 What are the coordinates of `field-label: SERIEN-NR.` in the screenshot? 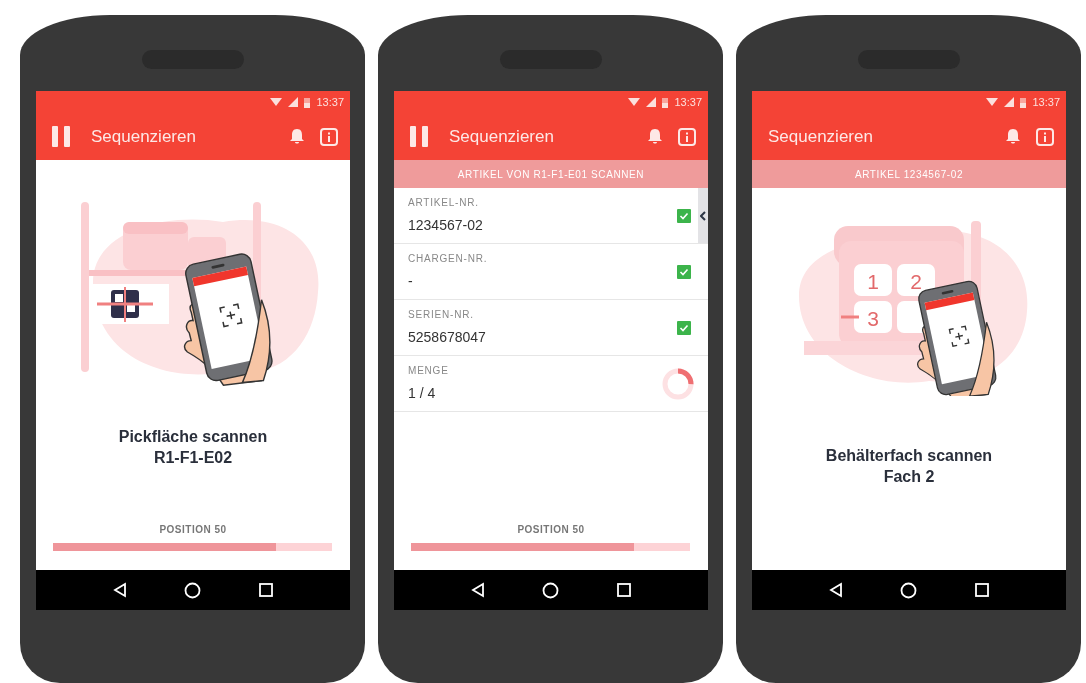 It's located at (441, 315).